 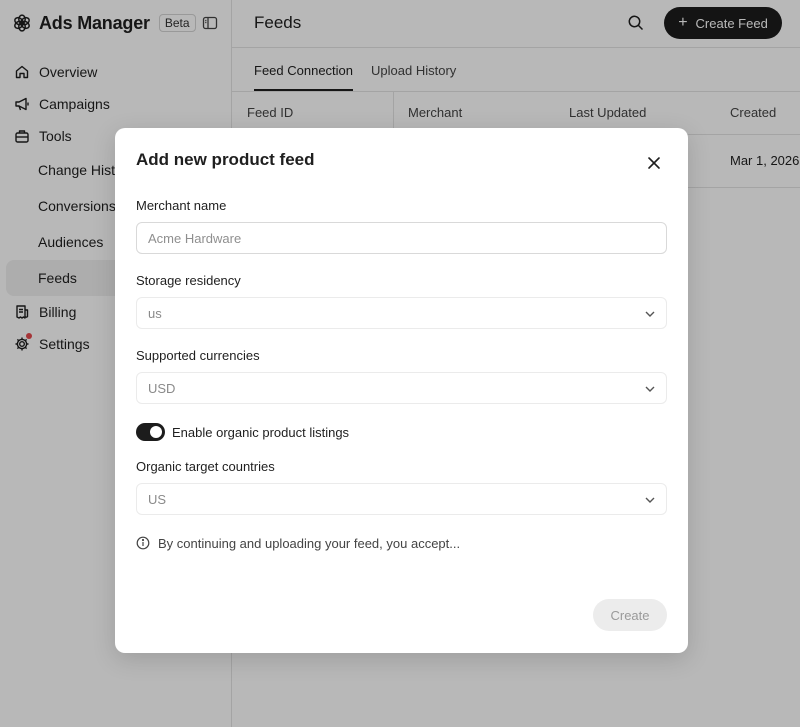 I want to click on organic-listings-label: Enable organic product listings, so click(x=261, y=432).